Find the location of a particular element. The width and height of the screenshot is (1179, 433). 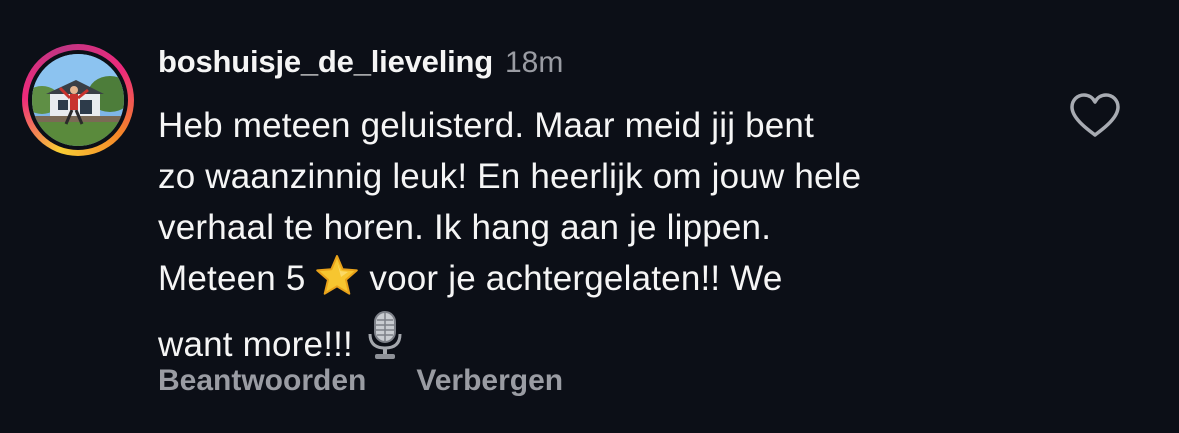

star-emoji is located at coordinates (337, 282).